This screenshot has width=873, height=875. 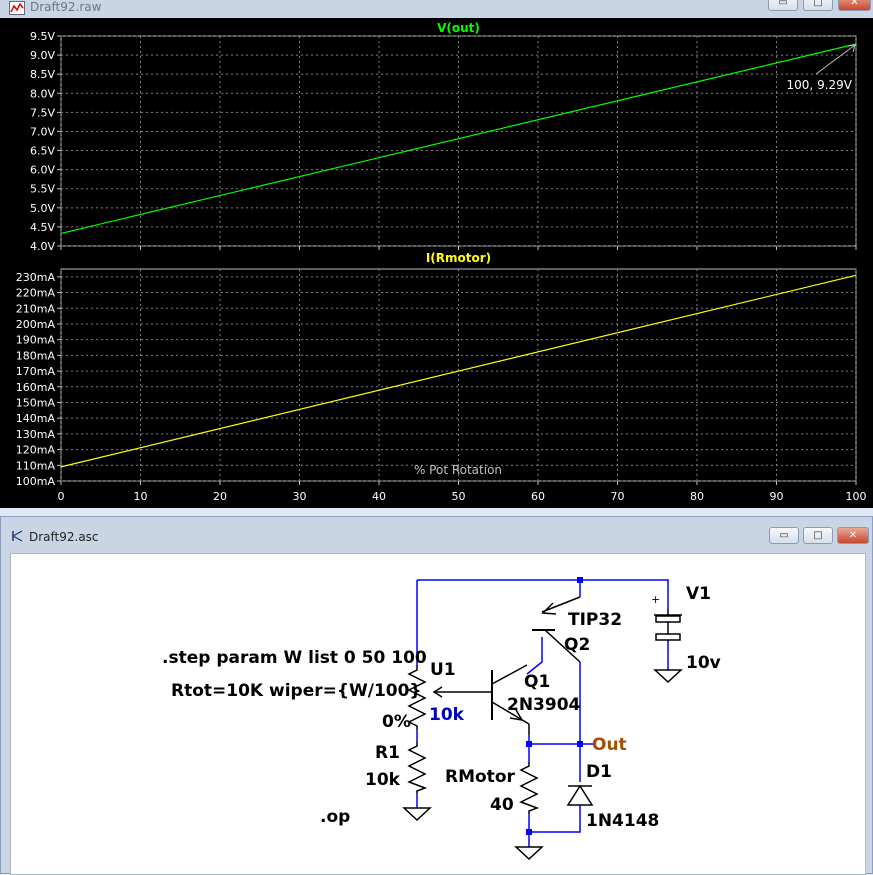 I want to click on wire-bottom, so click(x=554, y=819).